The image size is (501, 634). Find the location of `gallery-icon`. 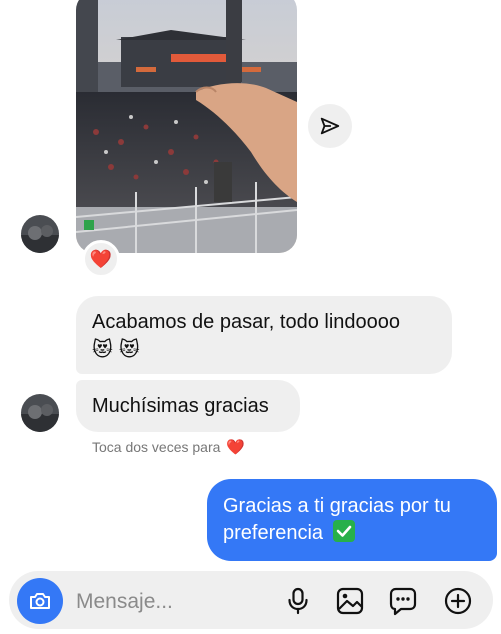

gallery-icon is located at coordinates (350, 601).